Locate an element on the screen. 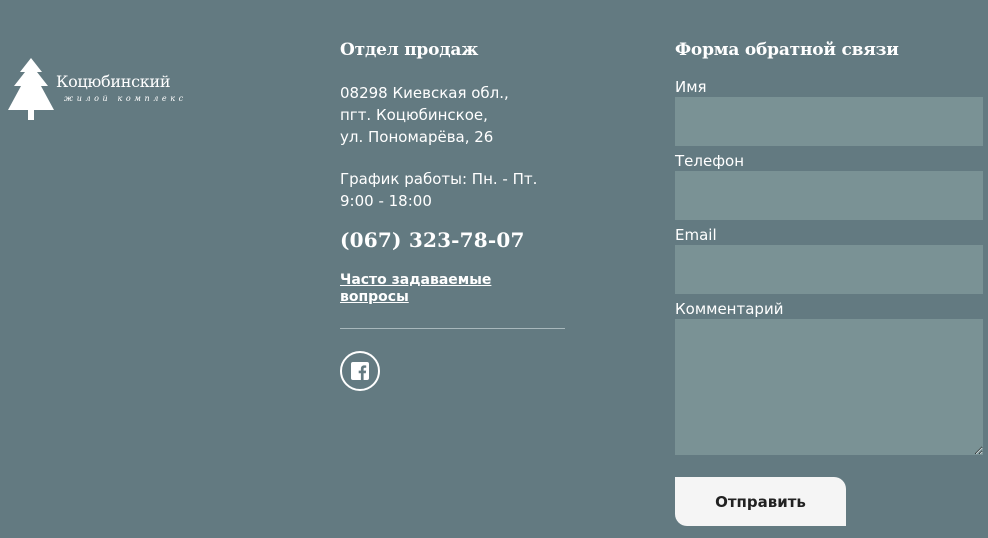 The image size is (988, 538). phone-input is located at coordinates (829, 195).